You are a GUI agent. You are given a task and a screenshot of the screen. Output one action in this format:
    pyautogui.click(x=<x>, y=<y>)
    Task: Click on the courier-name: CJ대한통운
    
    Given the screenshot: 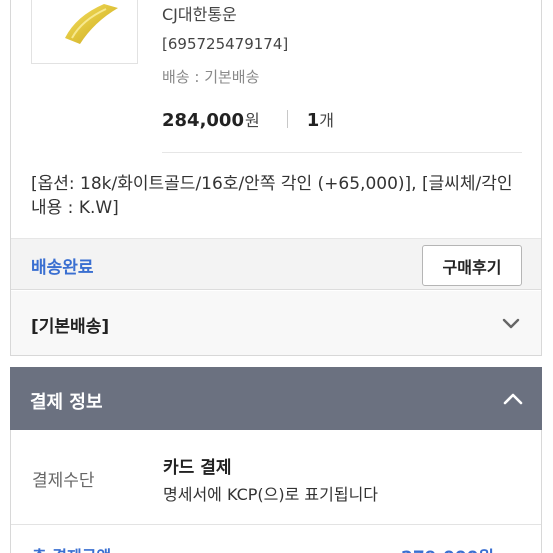 What is the action you would take?
    pyautogui.click(x=199, y=14)
    